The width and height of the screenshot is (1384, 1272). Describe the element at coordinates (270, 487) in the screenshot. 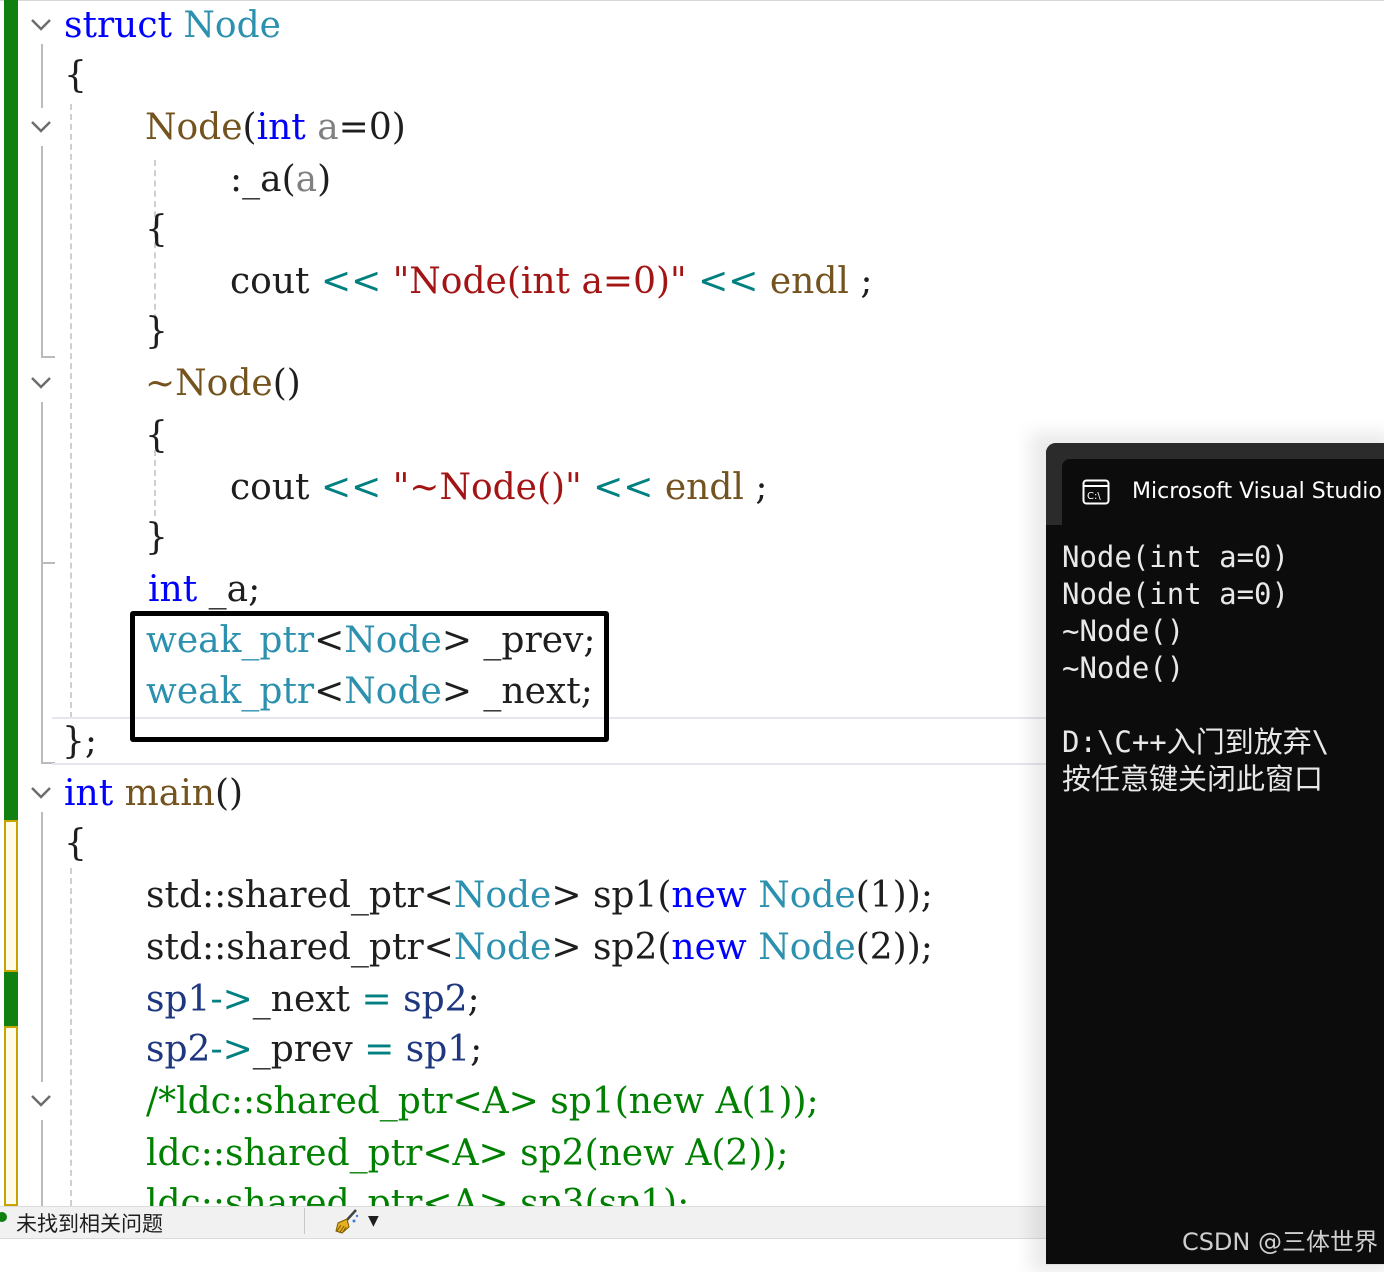

I see `identifier: cout` at that location.